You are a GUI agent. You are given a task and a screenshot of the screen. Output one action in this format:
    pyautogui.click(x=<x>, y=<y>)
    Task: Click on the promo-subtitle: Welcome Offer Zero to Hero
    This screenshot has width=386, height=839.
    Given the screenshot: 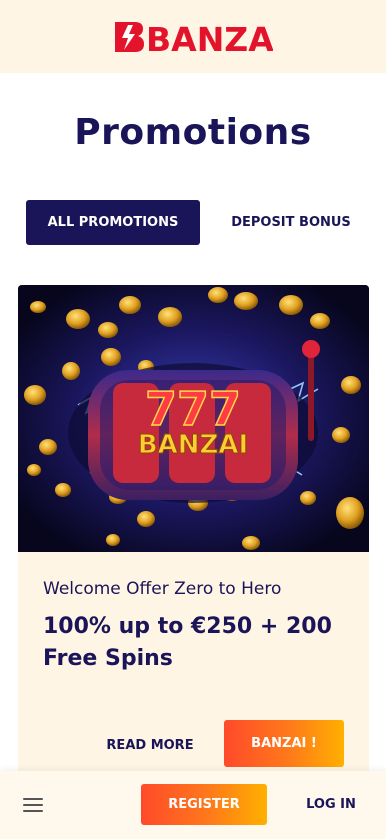 What is the action you would take?
    pyautogui.click(x=162, y=589)
    